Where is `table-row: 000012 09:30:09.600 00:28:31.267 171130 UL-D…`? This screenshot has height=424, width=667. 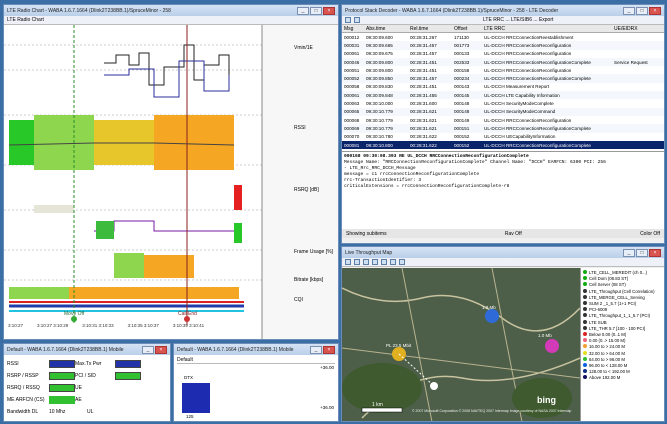 table-row: 000012 09:30:09.600 00:28:31.267 171130 UL-D… is located at coordinates (503, 37).